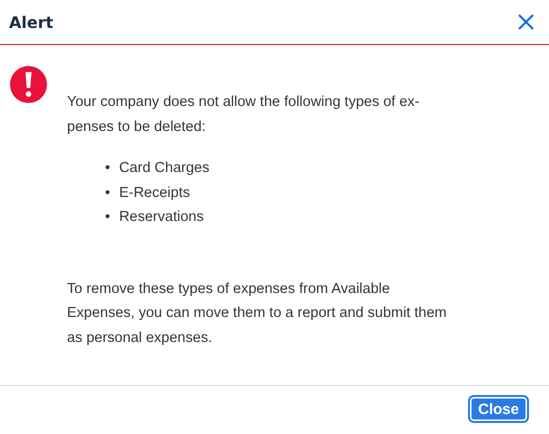  Describe the element at coordinates (526, 22) in the screenshot. I see `close-icon` at that location.